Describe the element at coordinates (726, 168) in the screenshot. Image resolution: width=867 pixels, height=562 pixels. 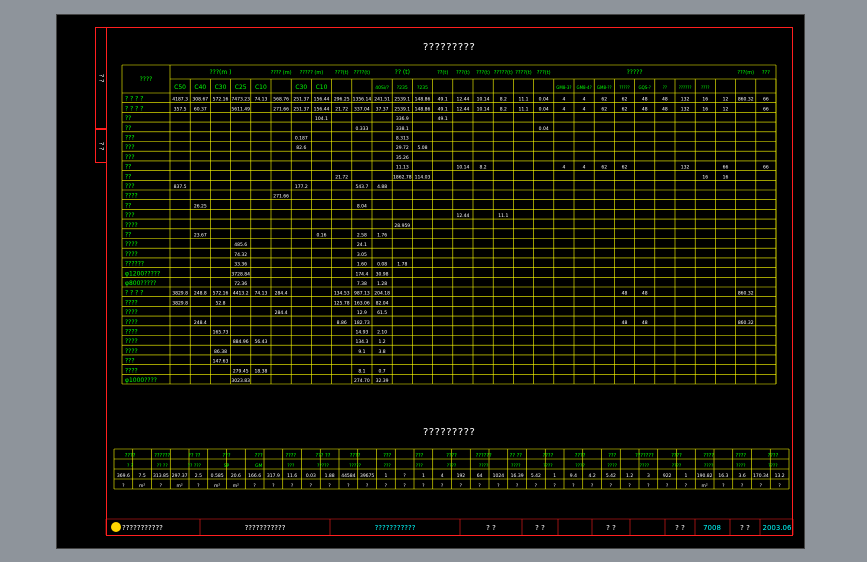
I see `top-table-cell: 66` at that location.